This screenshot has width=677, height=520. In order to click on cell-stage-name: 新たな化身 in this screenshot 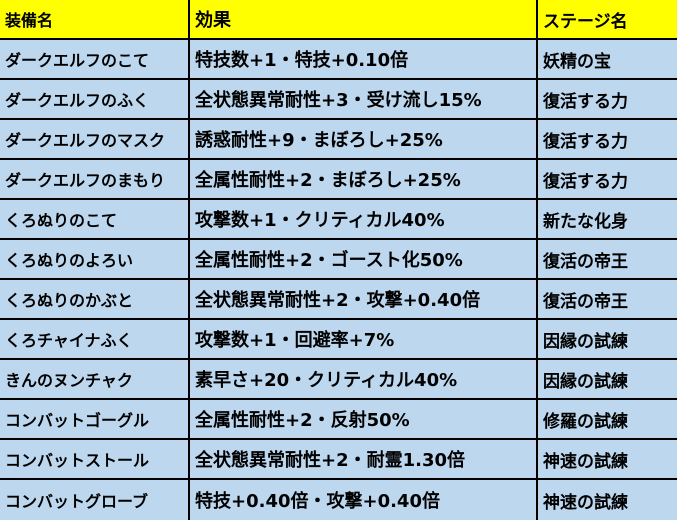, I will do `click(607, 220)`.